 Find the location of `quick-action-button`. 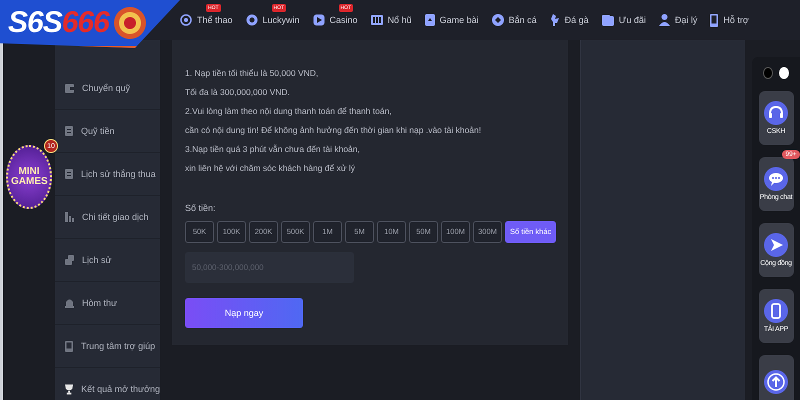

quick-action-button is located at coordinates (776, 377).